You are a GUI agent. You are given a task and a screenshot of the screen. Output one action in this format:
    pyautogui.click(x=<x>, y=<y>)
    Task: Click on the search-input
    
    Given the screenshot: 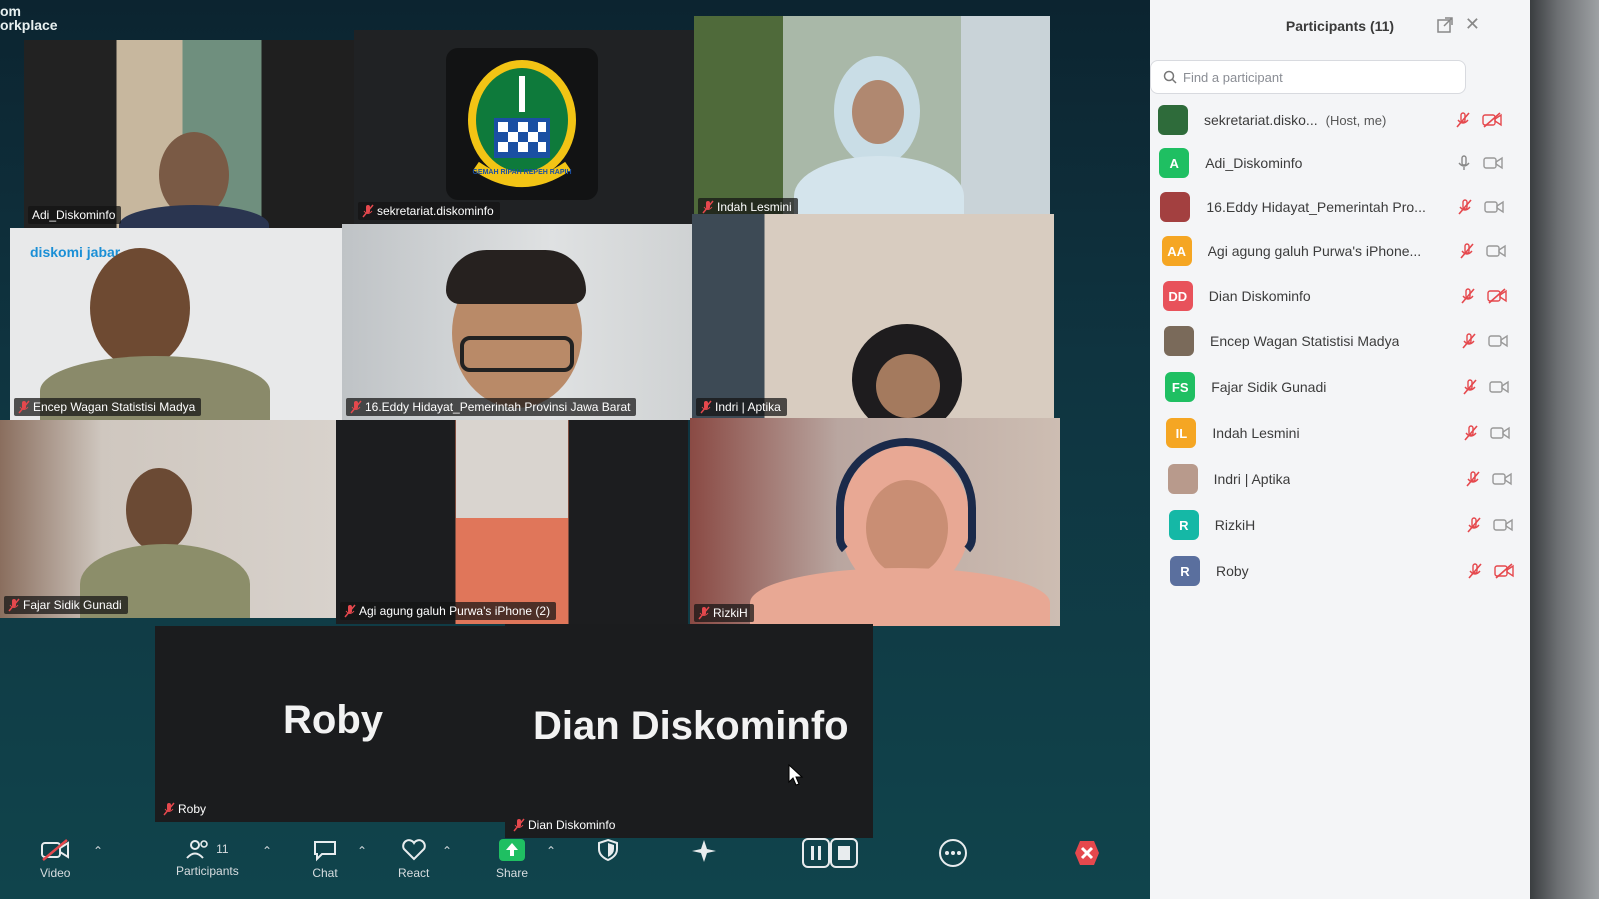 What is the action you would take?
    pyautogui.click(x=1313, y=77)
    